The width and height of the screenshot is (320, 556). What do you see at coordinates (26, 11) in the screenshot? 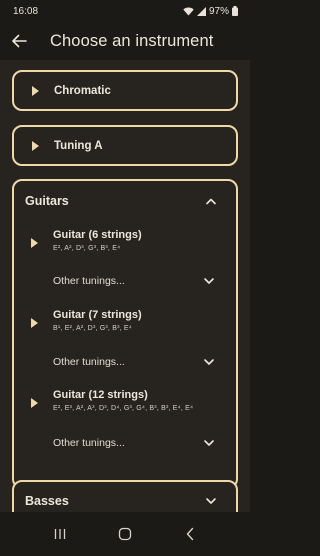
I see `status-time: 16:08` at bounding box center [26, 11].